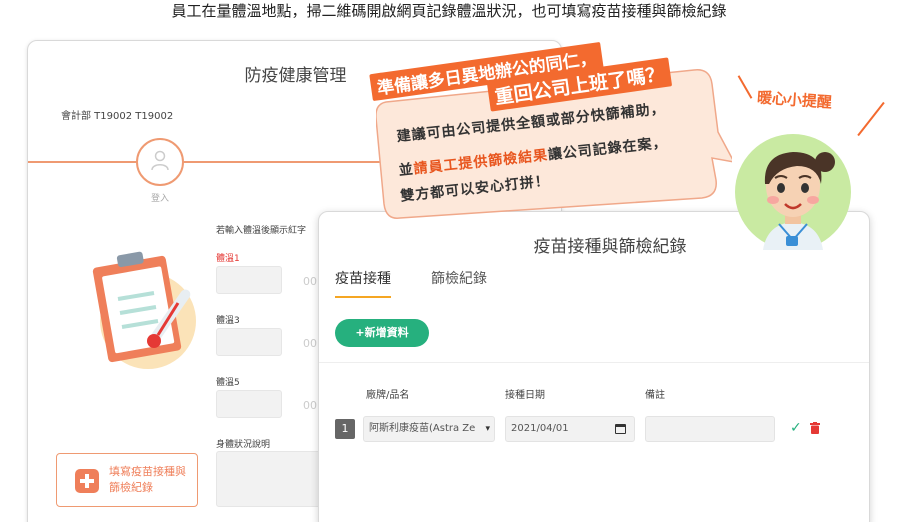 This screenshot has height=522, width=898. I want to click on user-icon, so click(160, 160).